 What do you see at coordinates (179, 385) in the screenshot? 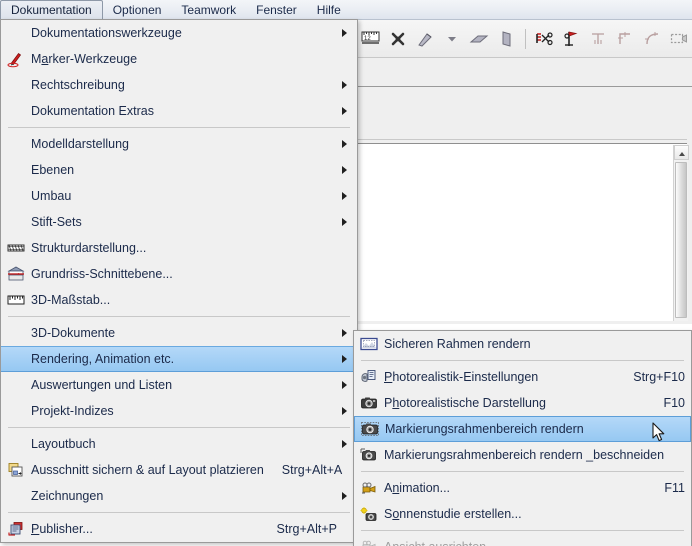
I see `menu-item-auswertungen-und-listen: Auswertungen und Listen` at bounding box center [179, 385].